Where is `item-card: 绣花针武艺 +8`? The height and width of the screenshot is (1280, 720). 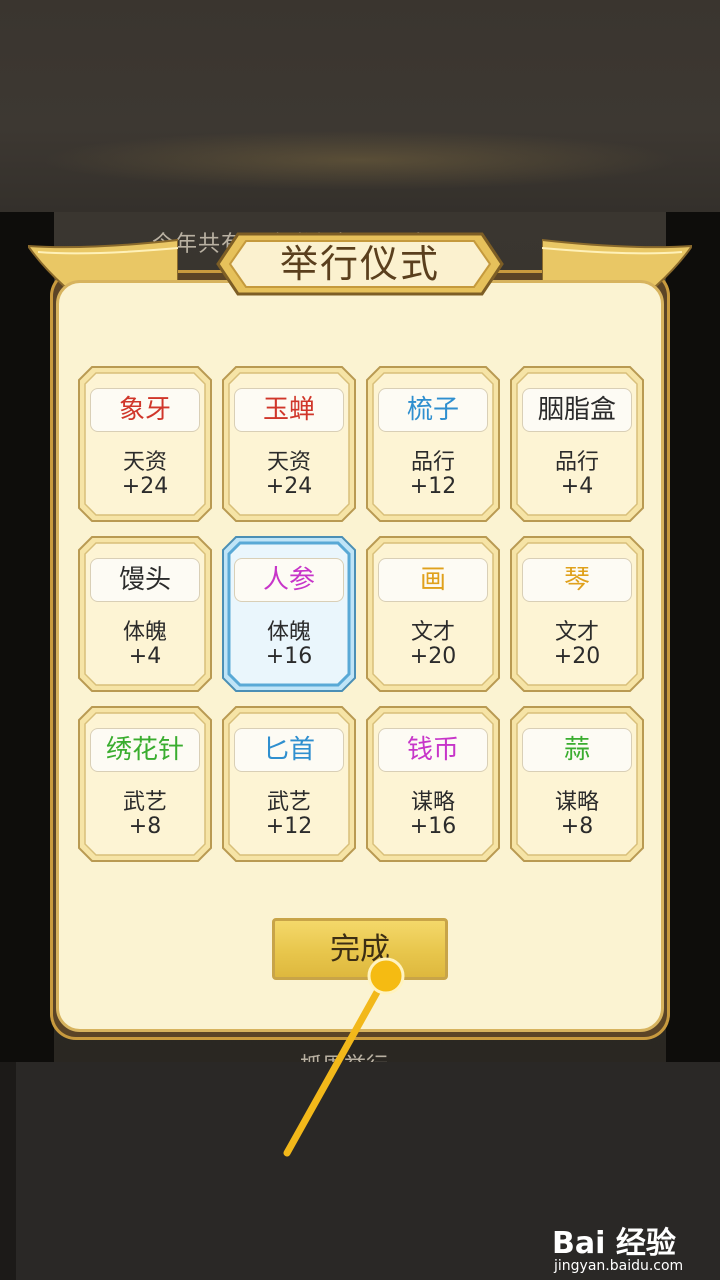
item-card: 绣花针武艺 +8 is located at coordinates (145, 784).